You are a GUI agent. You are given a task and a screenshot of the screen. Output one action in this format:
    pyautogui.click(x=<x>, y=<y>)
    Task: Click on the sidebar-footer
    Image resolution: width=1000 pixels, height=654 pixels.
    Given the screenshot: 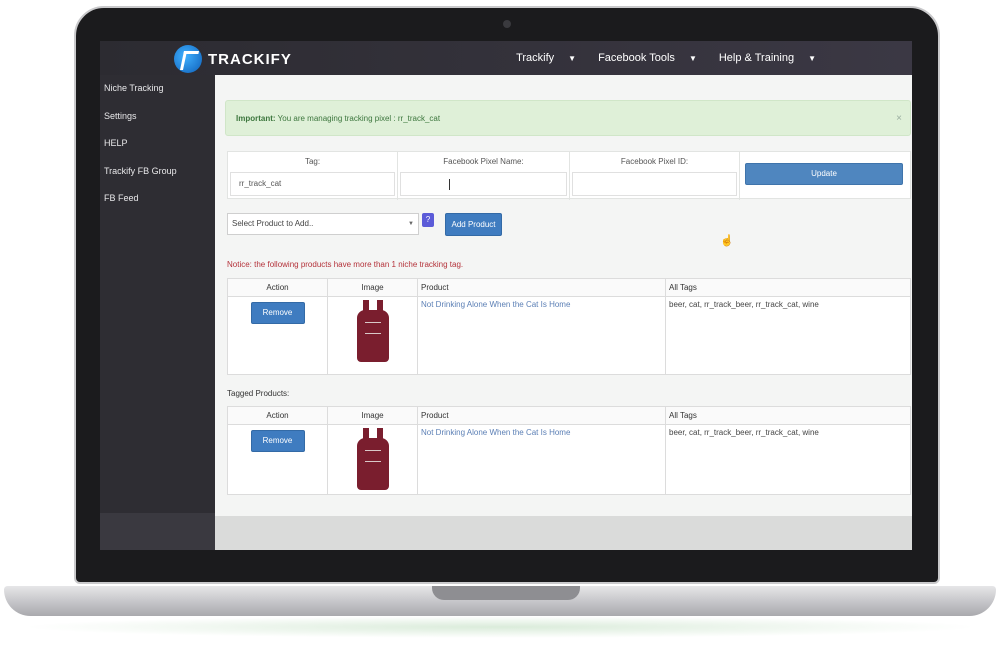 What is the action you would take?
    pyautogui.click(x=157, y=531)
    